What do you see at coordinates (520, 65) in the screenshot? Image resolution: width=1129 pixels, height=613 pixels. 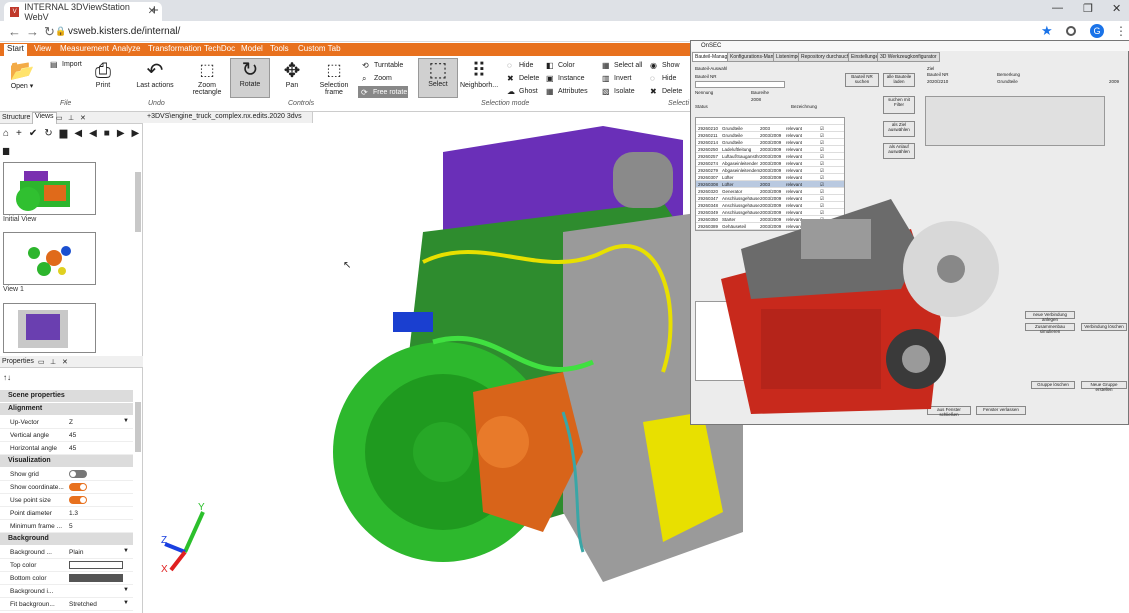 I see `hide-sel-button: ◌ Hide` at bounding box center [520, 65].